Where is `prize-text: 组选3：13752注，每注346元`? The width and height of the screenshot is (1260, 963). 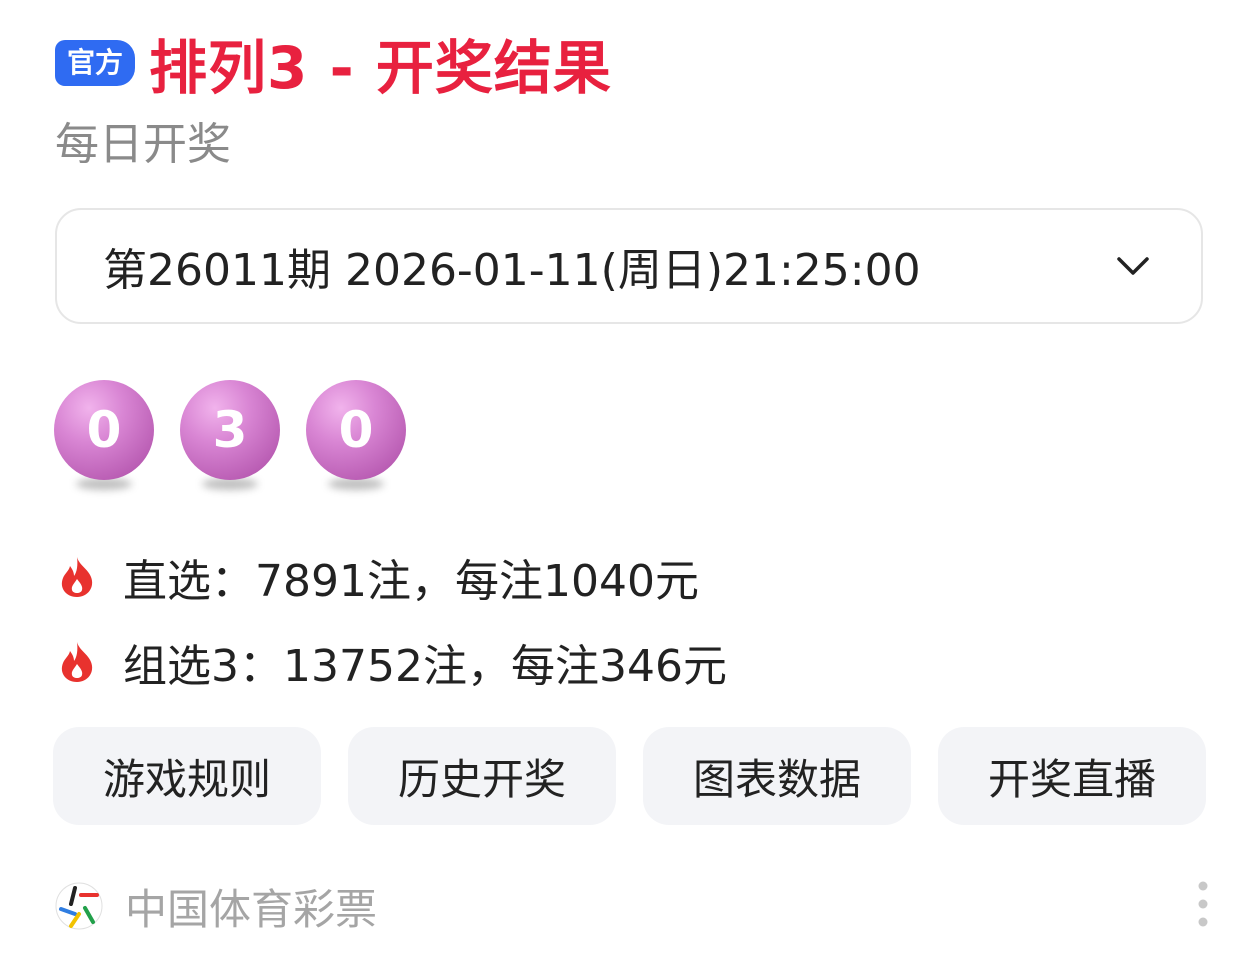
prize-text: 组选3：13752注，每注346元 is located at coordinates (425, 666).